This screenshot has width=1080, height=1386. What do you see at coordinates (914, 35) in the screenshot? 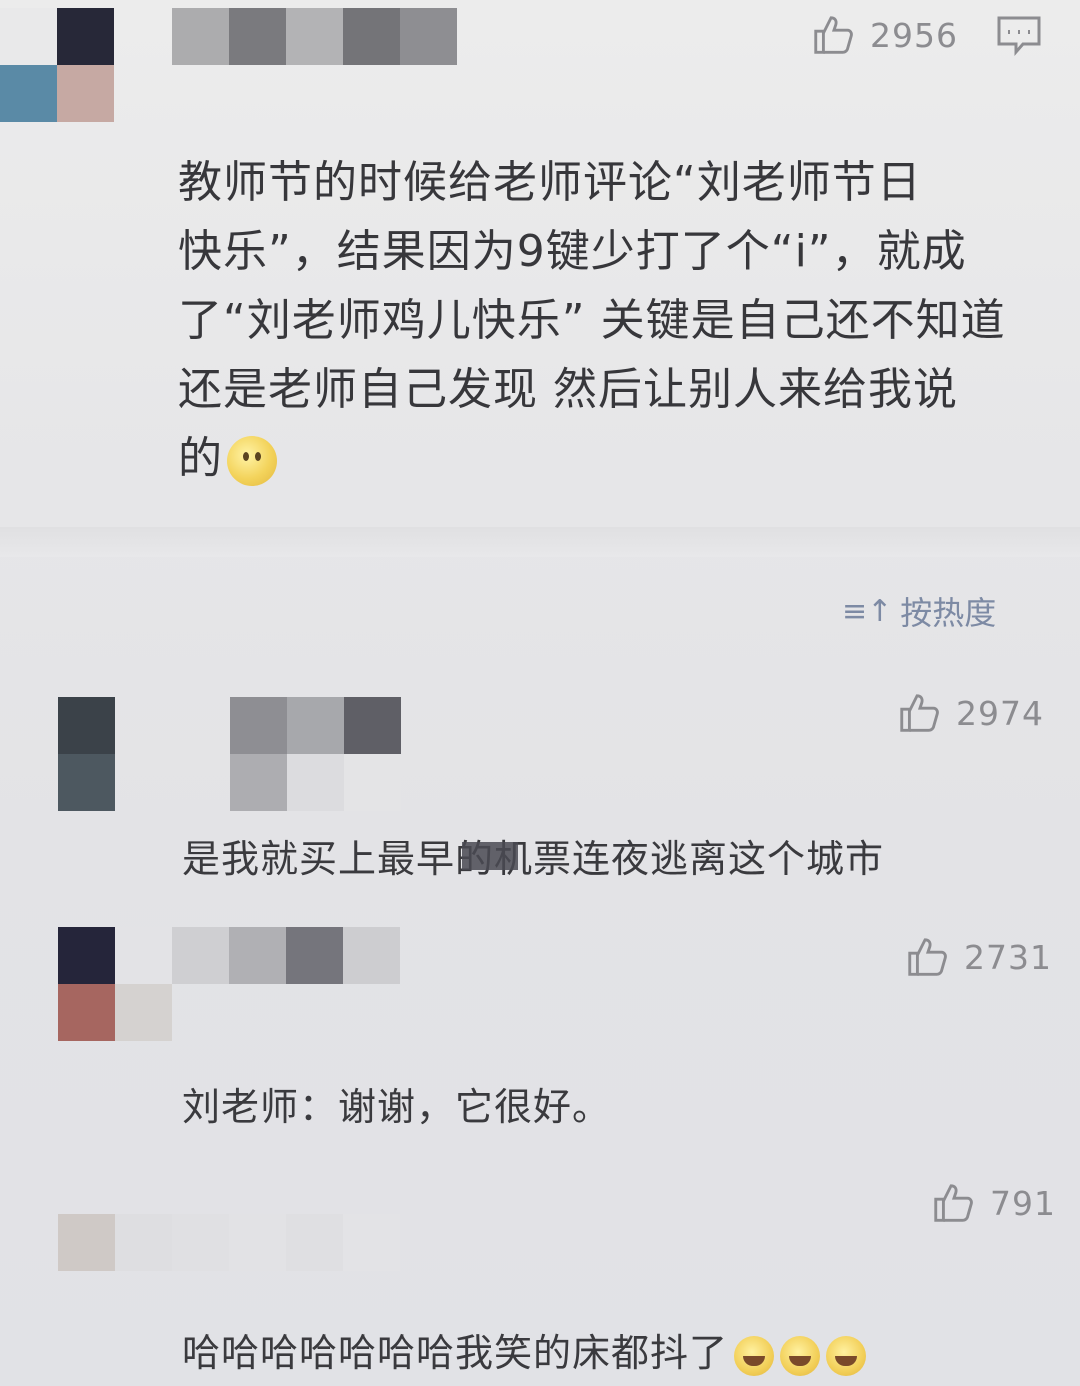
I see `top-comment-like-count: 2956` at bounding box center [914, 35].